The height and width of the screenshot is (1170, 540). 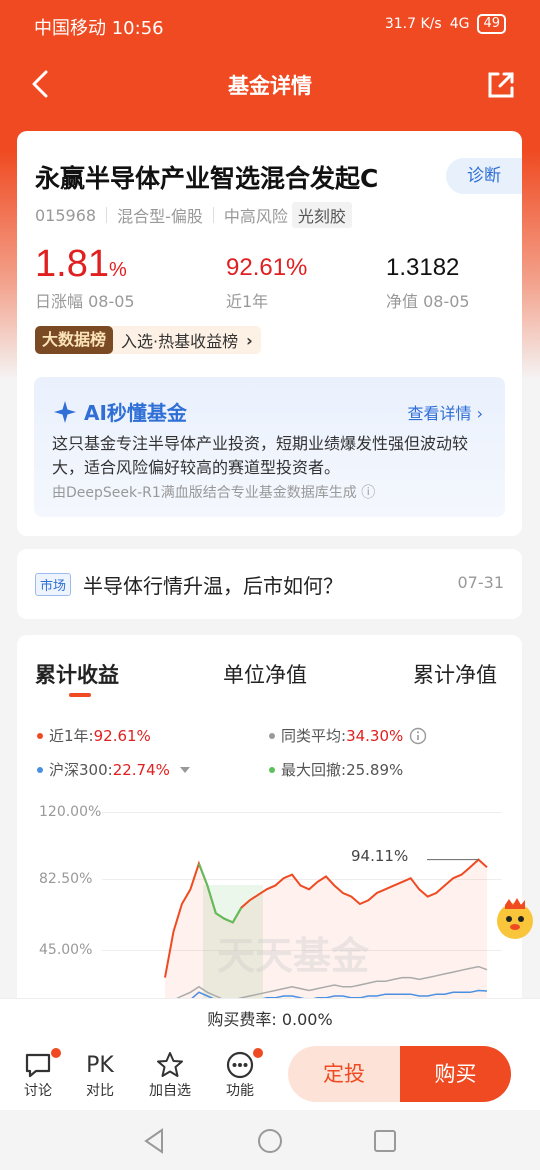 I want to click on one-year-label: 近1年, so click(x=247, y=301).